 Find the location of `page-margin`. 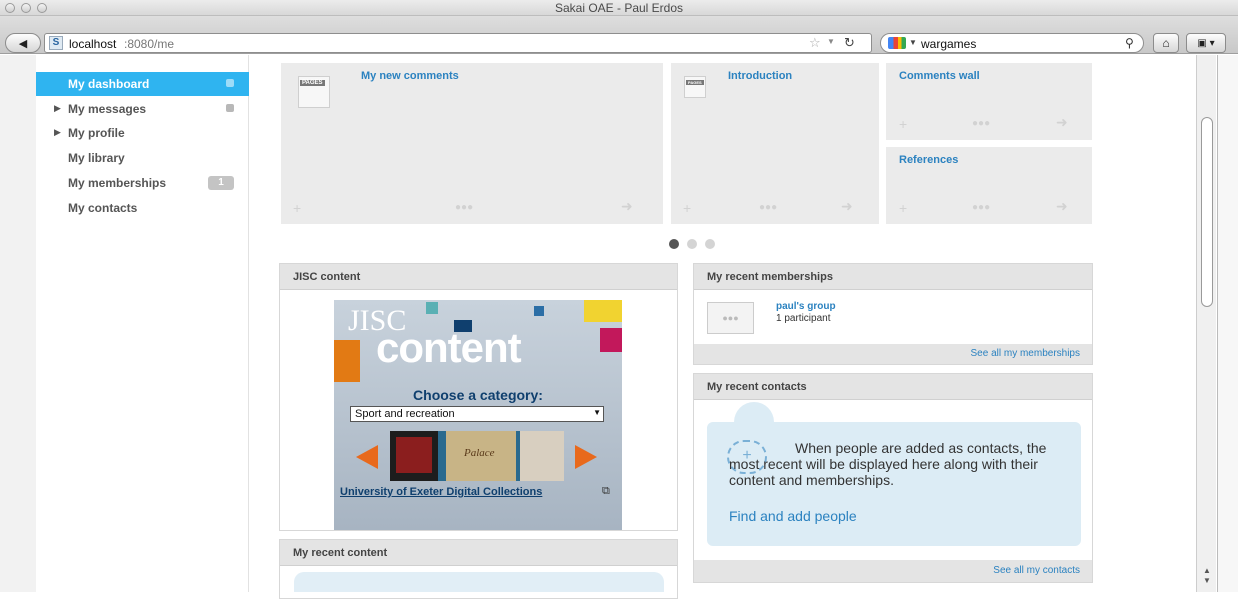

page-margin is located at coordinates (18, 323).